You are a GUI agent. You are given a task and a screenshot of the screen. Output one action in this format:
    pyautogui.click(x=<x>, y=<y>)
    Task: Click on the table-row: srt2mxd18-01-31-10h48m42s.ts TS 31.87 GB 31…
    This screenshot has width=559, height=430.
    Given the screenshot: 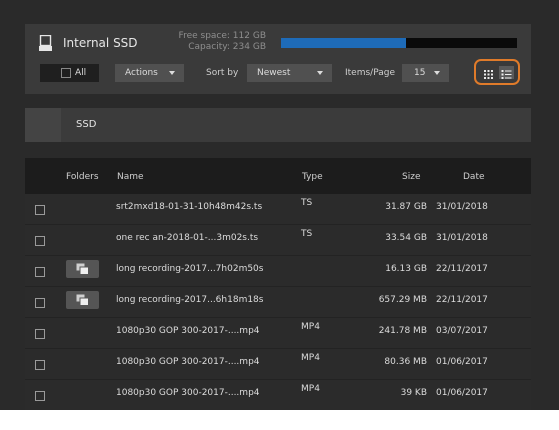 What is the action you would take?
    pyautogui.click(x=278, y=209)
    